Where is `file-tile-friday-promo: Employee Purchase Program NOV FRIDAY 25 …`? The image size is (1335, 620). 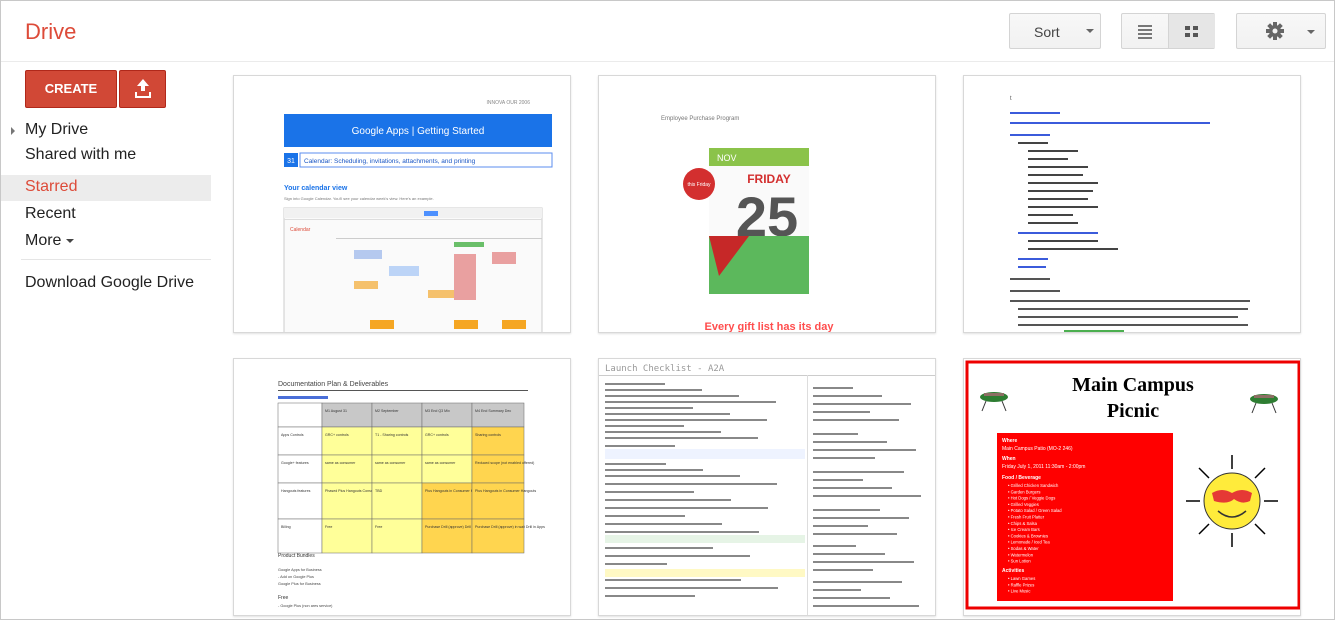
file-tile-friday-promo: Employee Purchase Program NOV FRIDAY 25 … is located at coordinates (767, 204).